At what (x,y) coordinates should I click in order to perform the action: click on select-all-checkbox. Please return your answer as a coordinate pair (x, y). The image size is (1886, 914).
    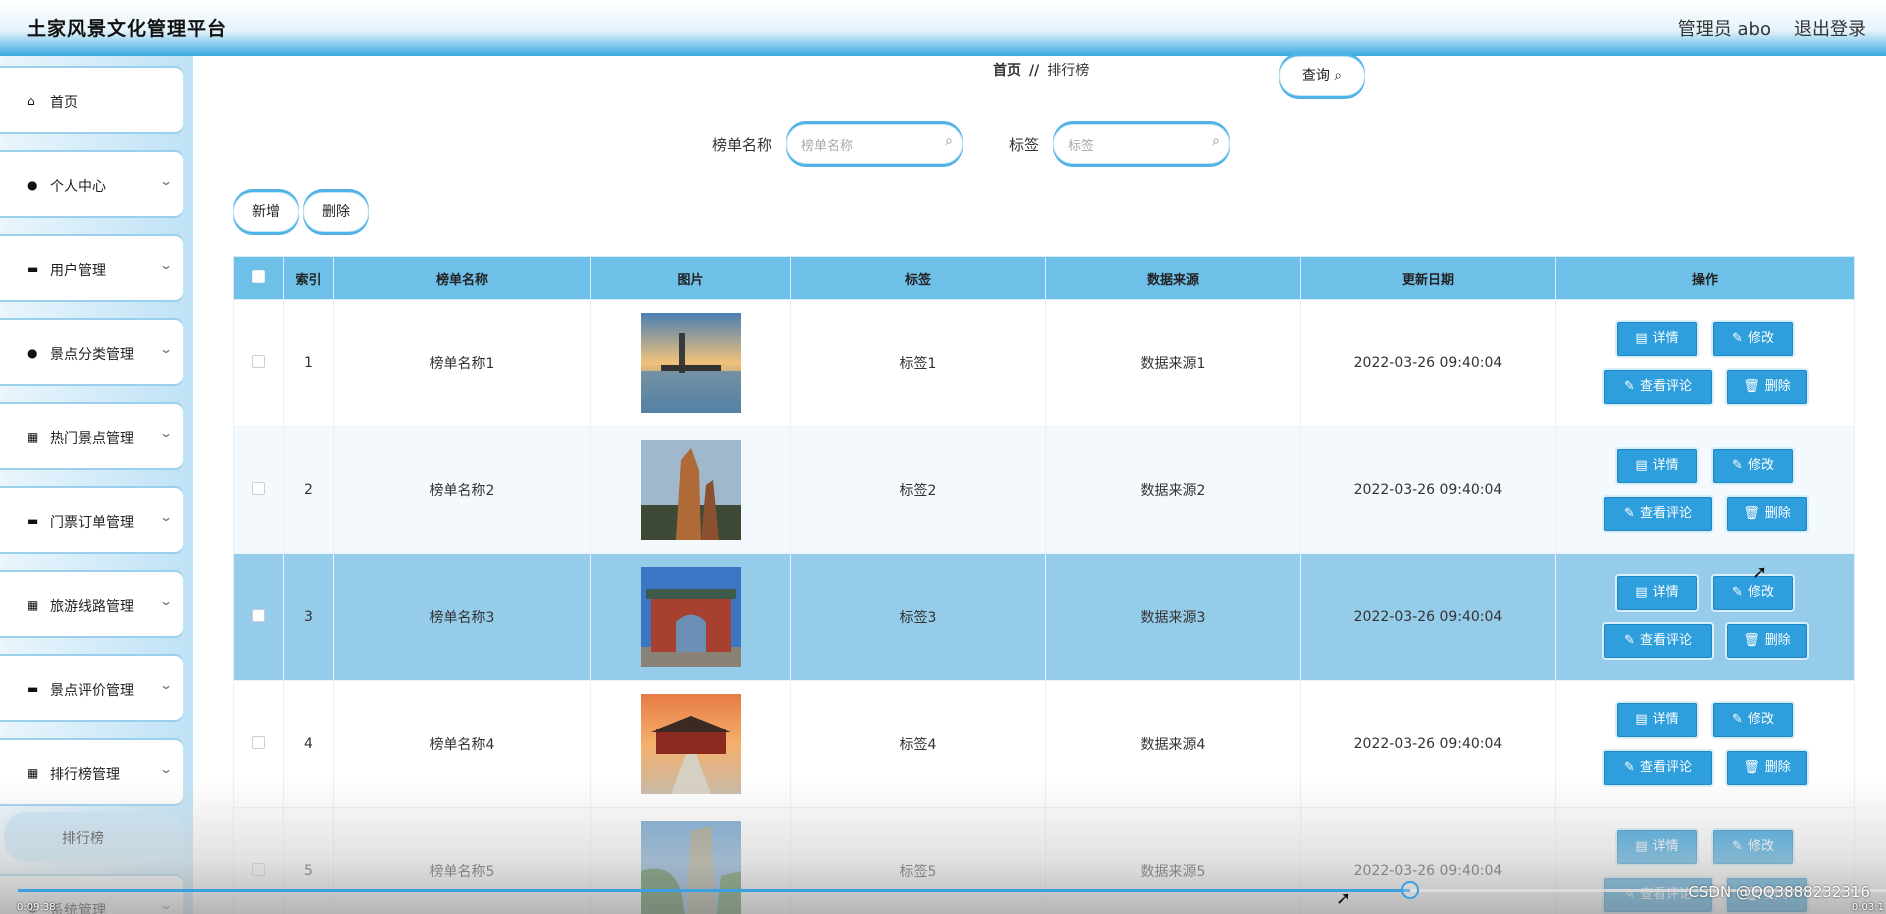
    Looking at the image, I should click on (258, 276).